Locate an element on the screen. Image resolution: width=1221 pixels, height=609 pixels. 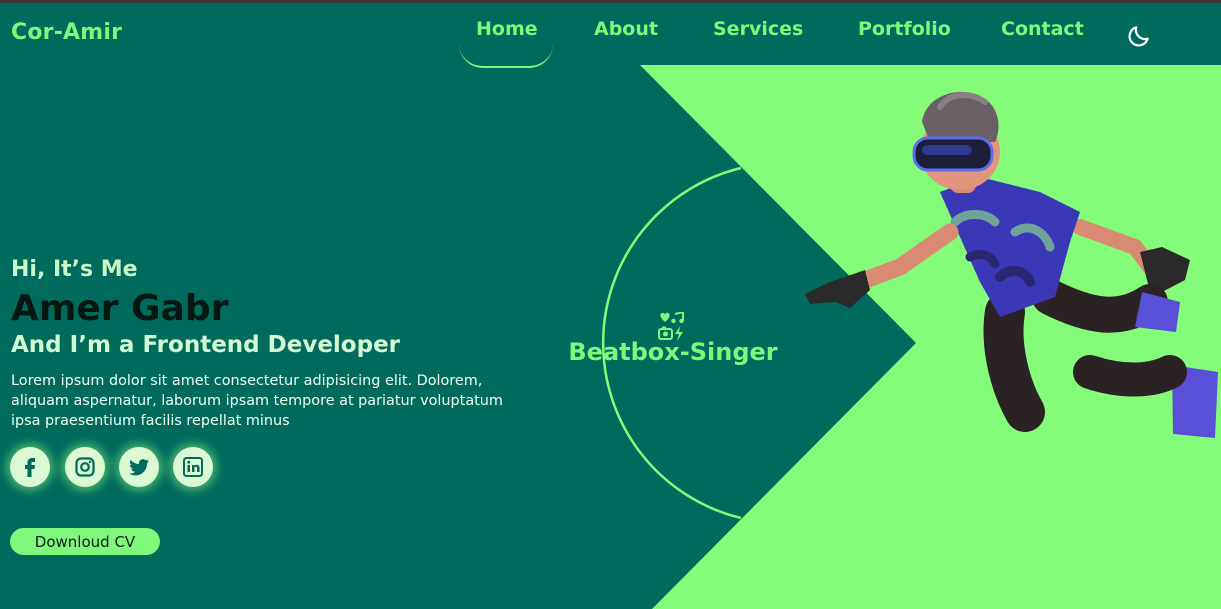
twitter-icon is located at coordinates (139, 467).